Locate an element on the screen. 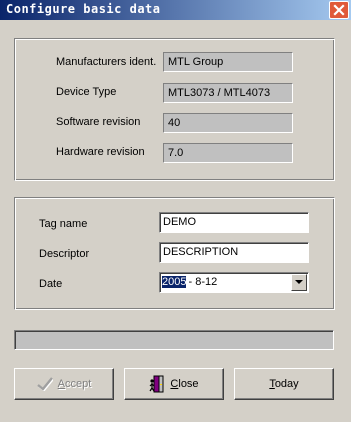 The width and height of the screenshot is (351, 422). today-button: Today is located at coordinates (284, 384).